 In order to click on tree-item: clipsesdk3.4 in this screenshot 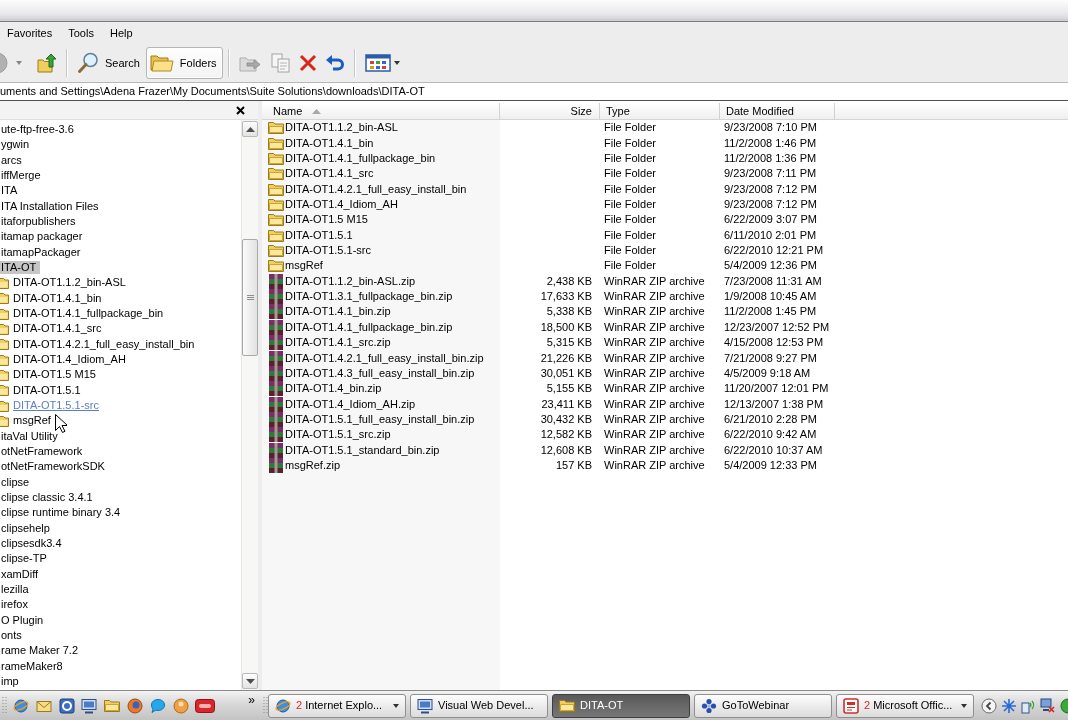, I will do `click(31, 543)`.